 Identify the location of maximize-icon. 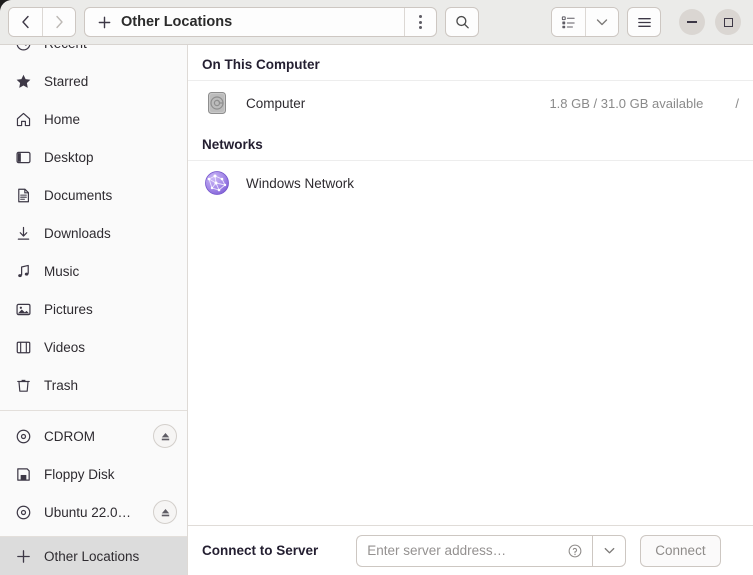
(728, 22).